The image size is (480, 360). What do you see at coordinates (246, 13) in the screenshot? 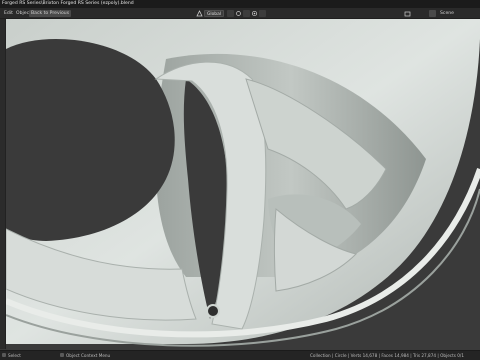
I see `snap-options-icon` at bounding box center [246, 13].